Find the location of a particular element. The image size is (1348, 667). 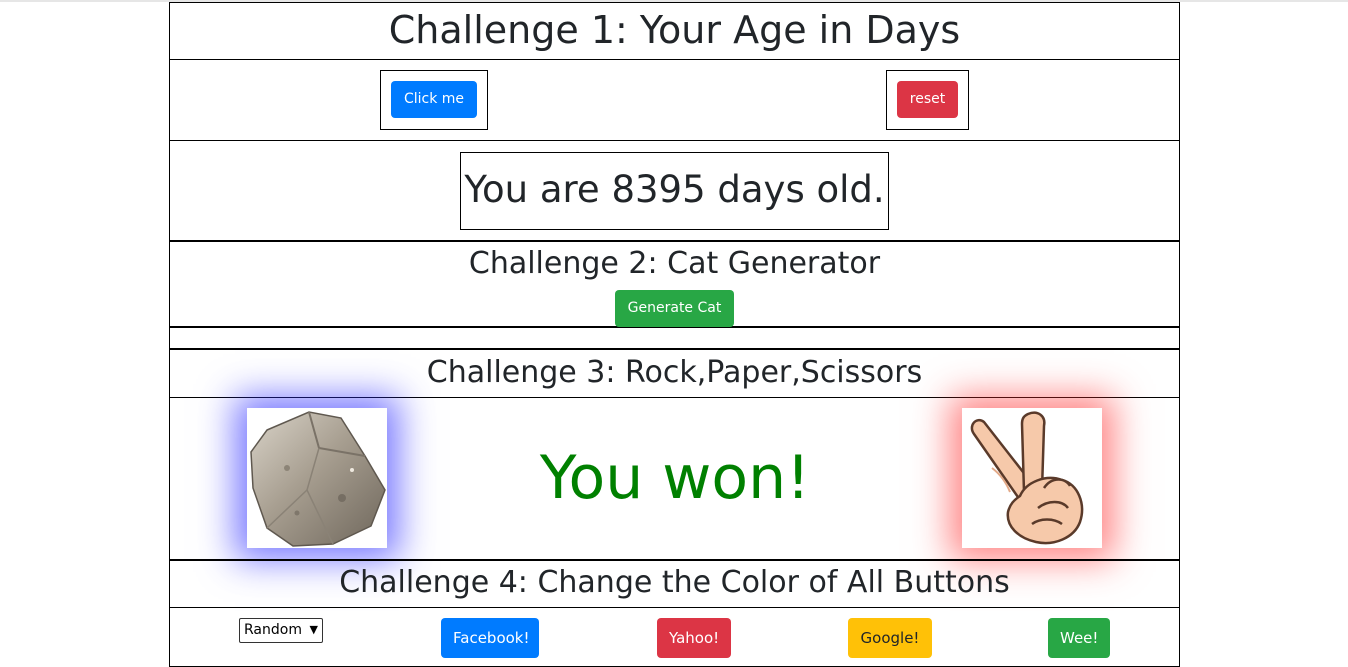

generate-cat-button: Generate Cat is located at coordinates (674, 308).